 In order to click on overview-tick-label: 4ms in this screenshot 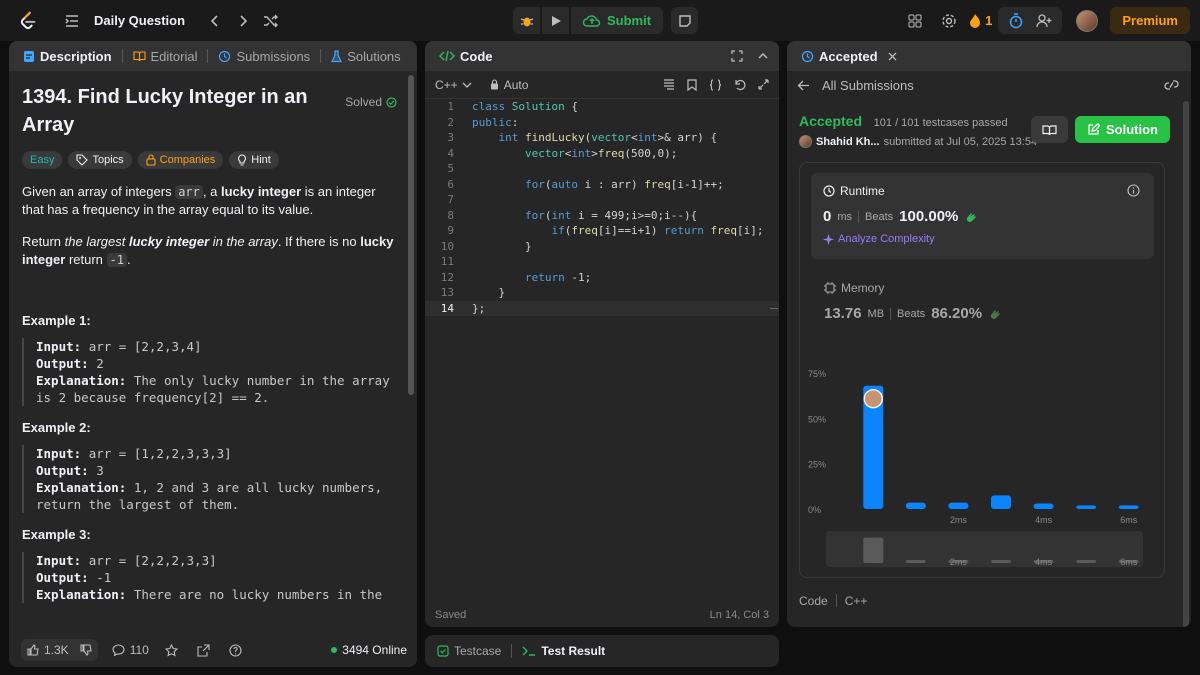, I will do `click(1044, 562)`.